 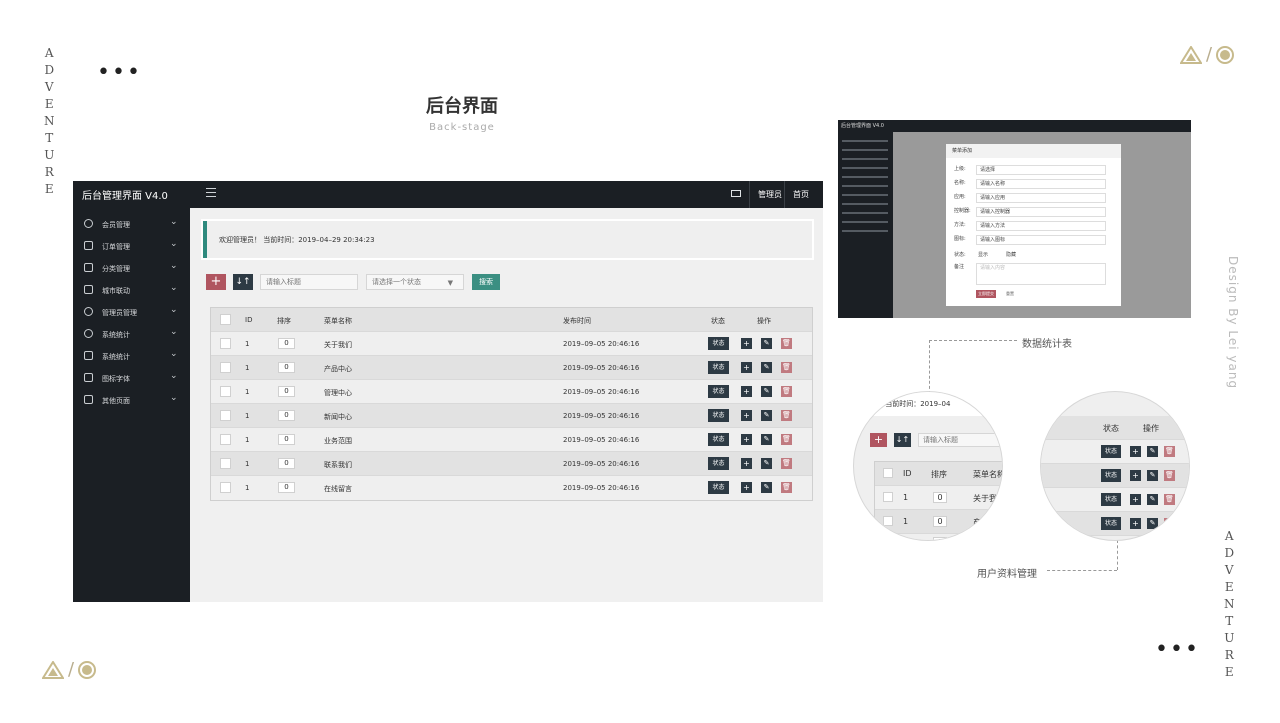 What do you see at coordinates (800, 194) in the screenshot?
I see `top-home-link: 首页` at bounding box center [800, 194].